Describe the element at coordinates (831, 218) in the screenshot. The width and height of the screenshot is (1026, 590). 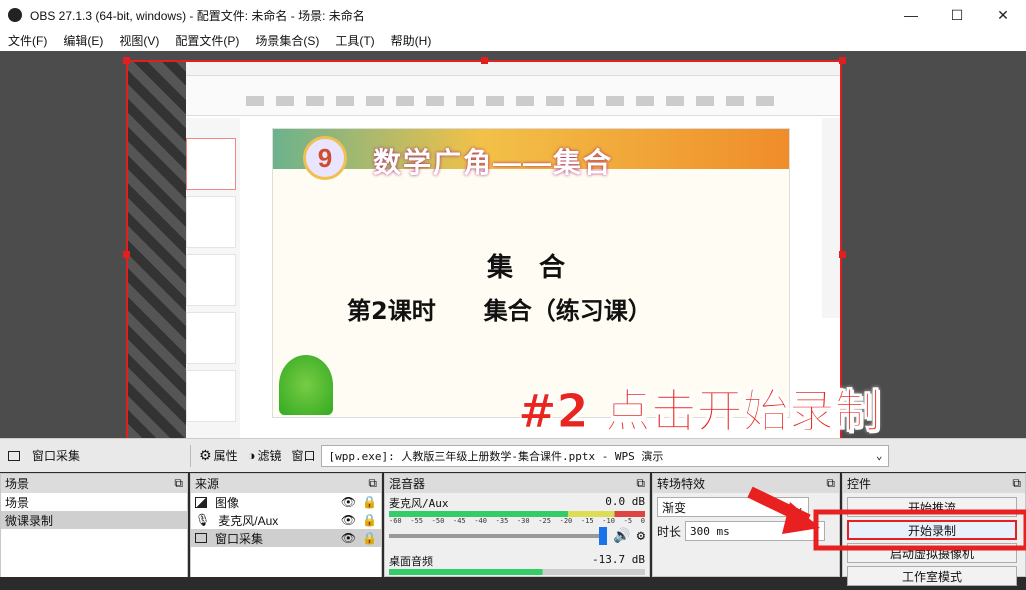
I see `wps-side-toolbar` at that location.